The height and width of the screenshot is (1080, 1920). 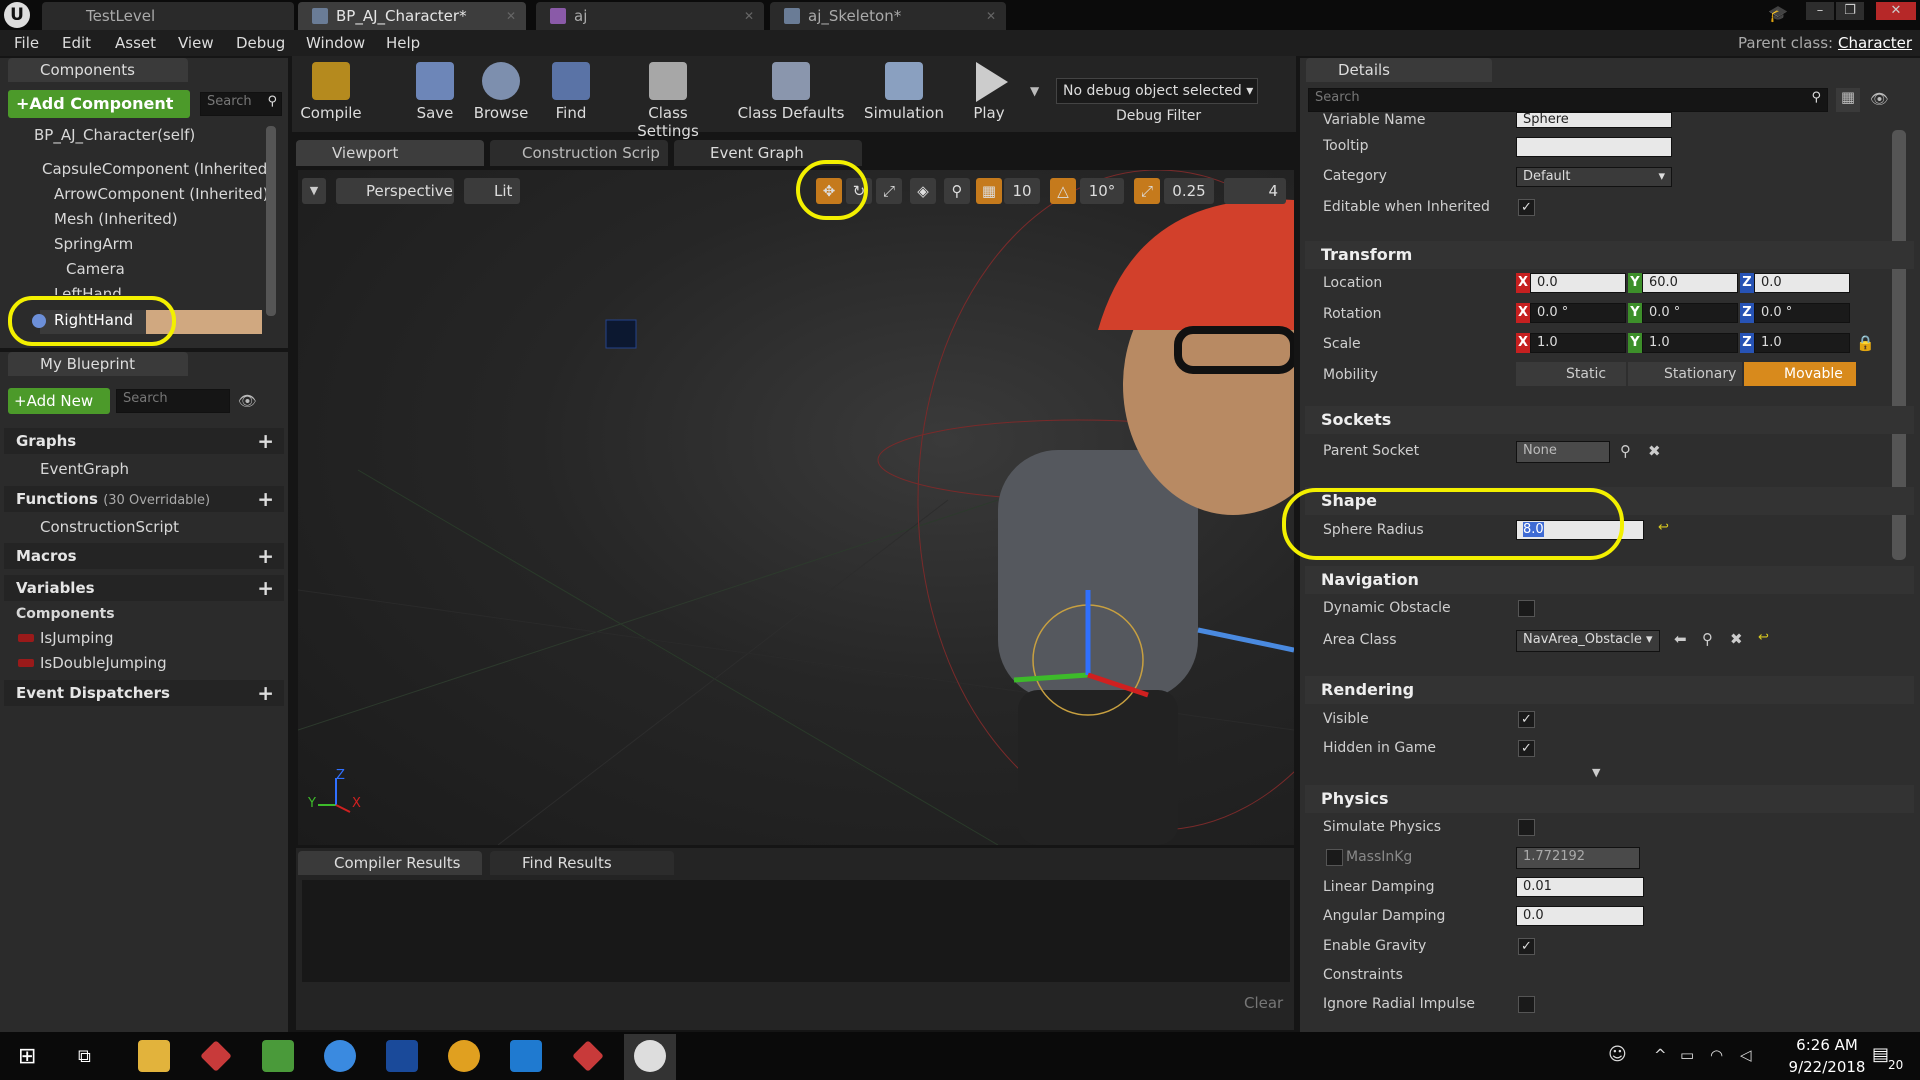 I want to click on variable-is-double-jumping: IsDoubleJumping, so click(x=103, y=663).